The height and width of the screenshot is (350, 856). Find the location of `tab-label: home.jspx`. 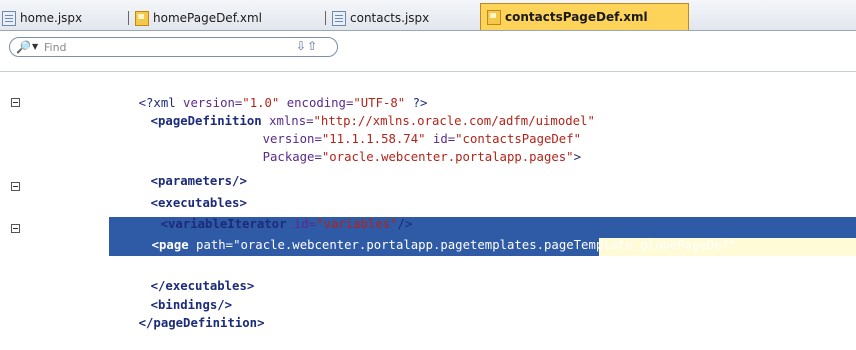

tab-label: home.jspx is located at coordinates (51, 18).